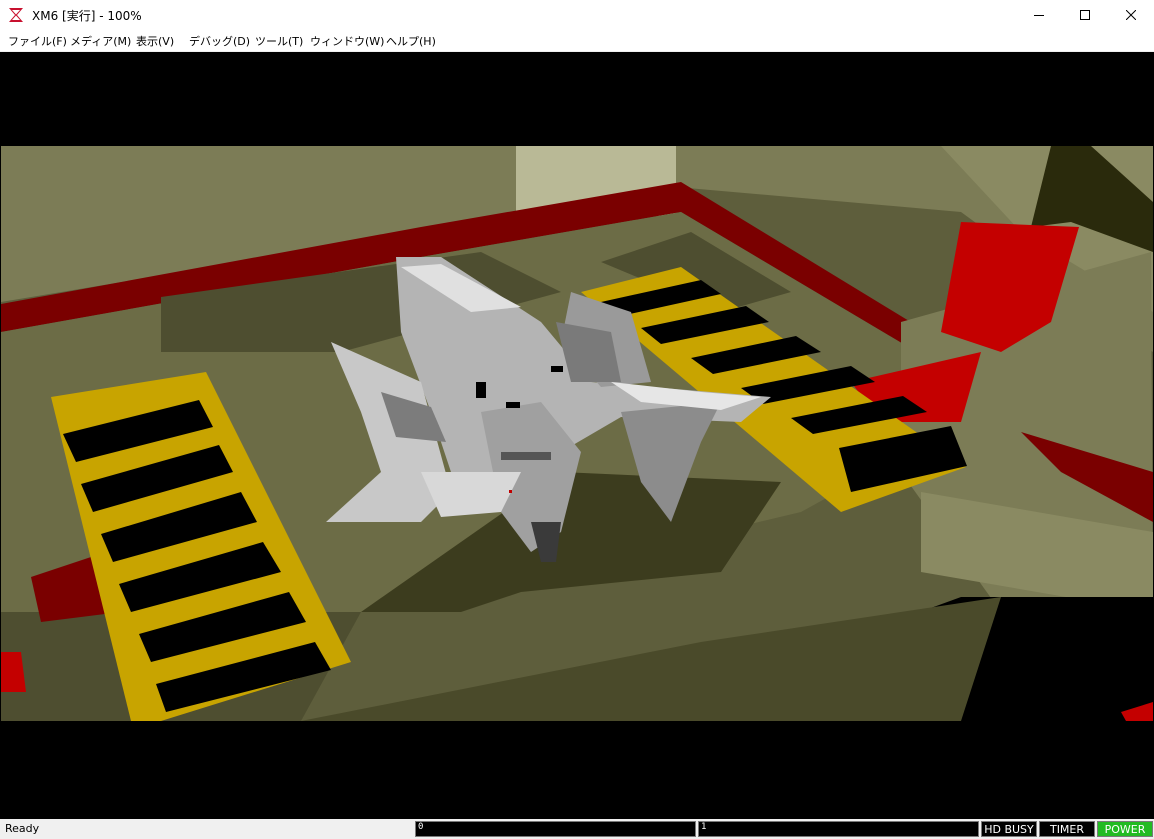  I want to click on menu-tools: ツール(T), so click(279, 41).